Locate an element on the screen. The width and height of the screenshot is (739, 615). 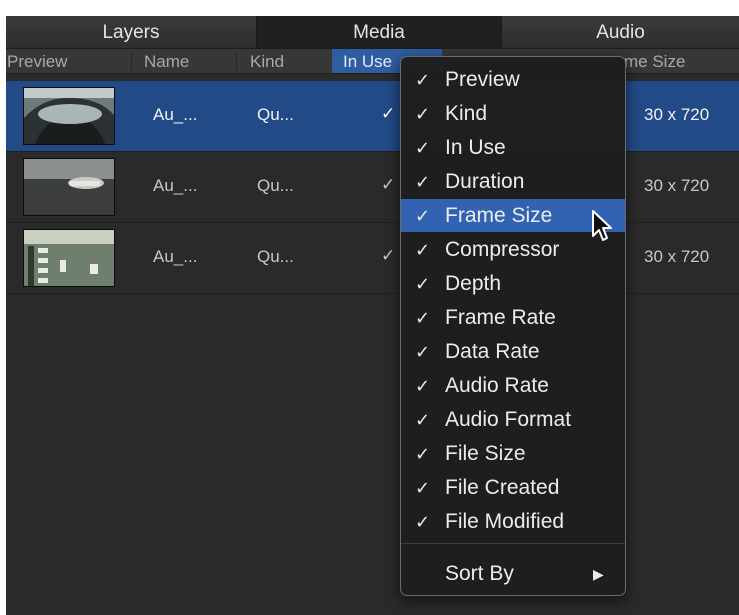
menu-item-label: Depth is located at coordinates (473, 283).